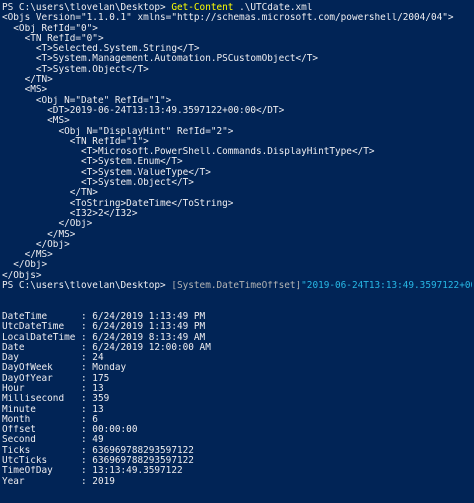 This screenshot has width=474, height=503. What do you see at coordinates (92, 162) in the screenshot?
I see `console-text: <T>System.Enum</T>` at bounding box center [92, 162].